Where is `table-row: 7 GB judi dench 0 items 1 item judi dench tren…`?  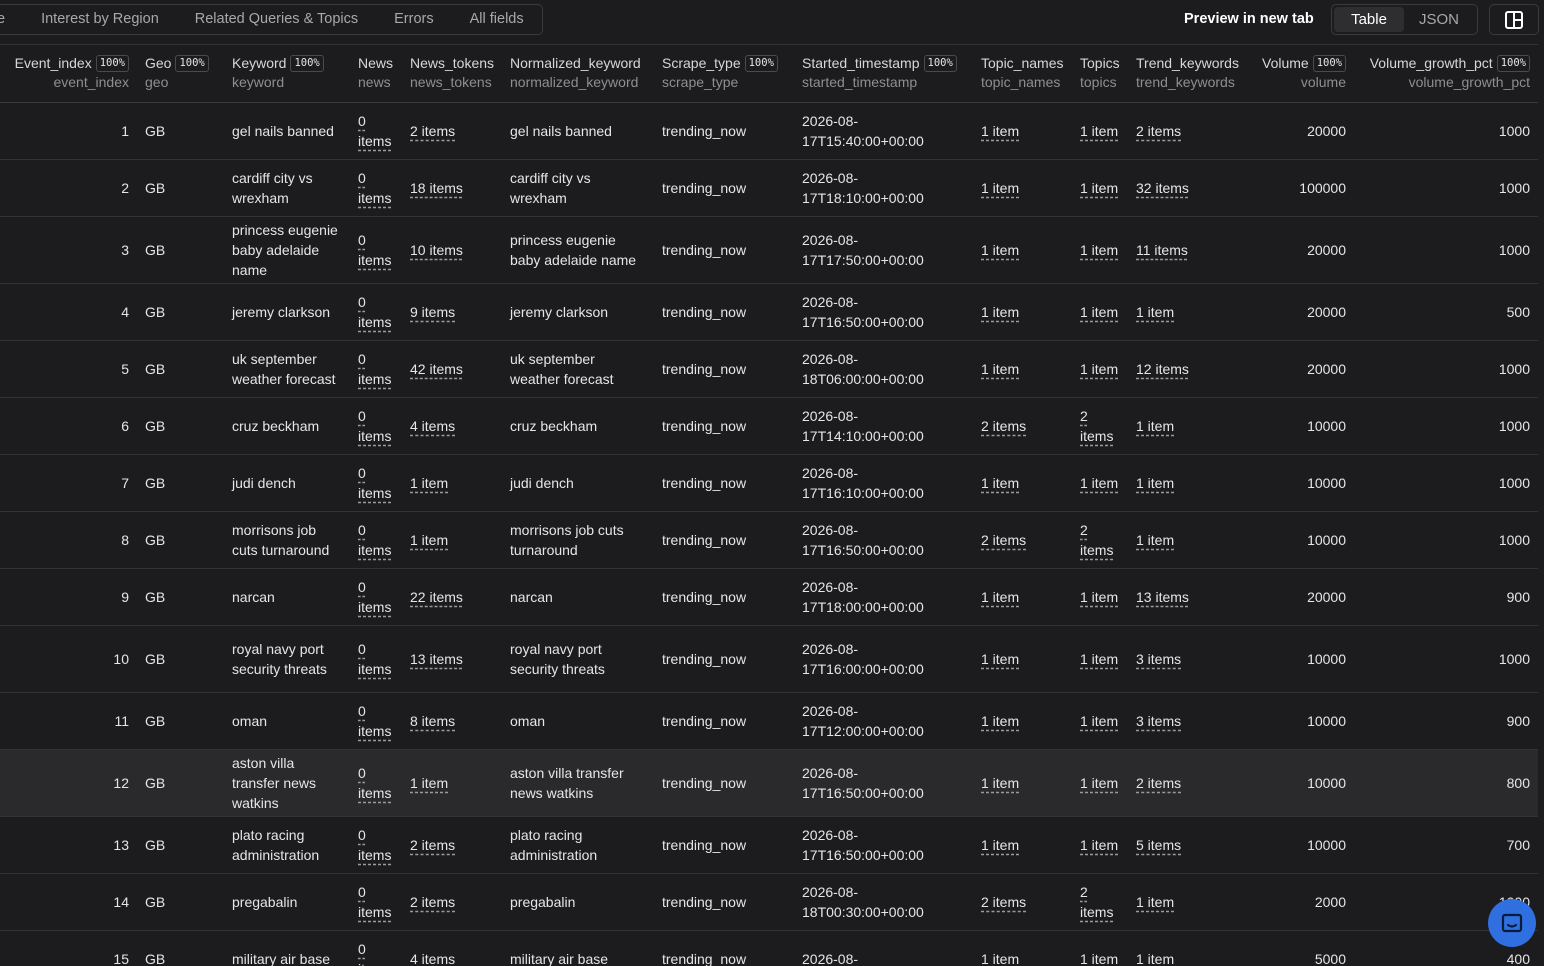
table-row: 7 GB judi dench 0 items 1 item judi dench tren… is located at coordinates (769, 483).